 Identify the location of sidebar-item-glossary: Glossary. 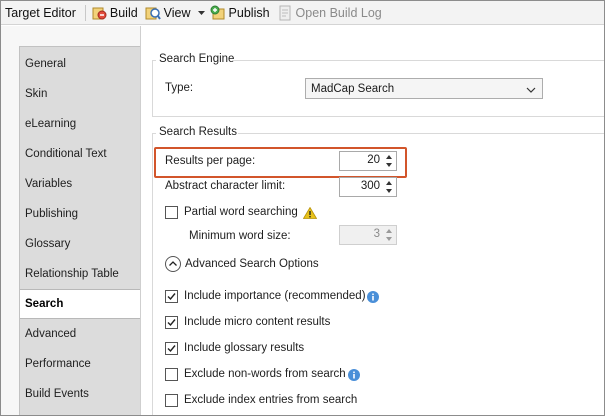
(80, 244).